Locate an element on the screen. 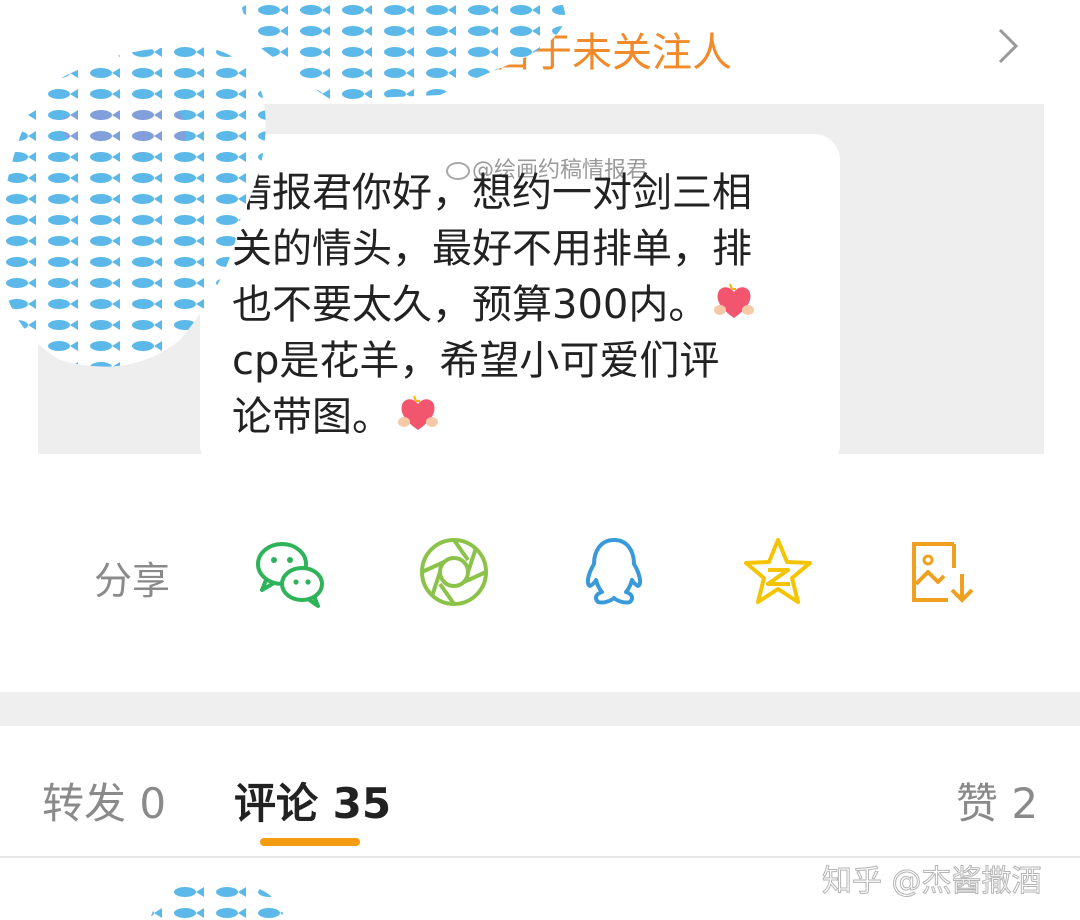 The height and width of the screenshot is (920, 1080). section-divider is located at coordinates (540, 709).